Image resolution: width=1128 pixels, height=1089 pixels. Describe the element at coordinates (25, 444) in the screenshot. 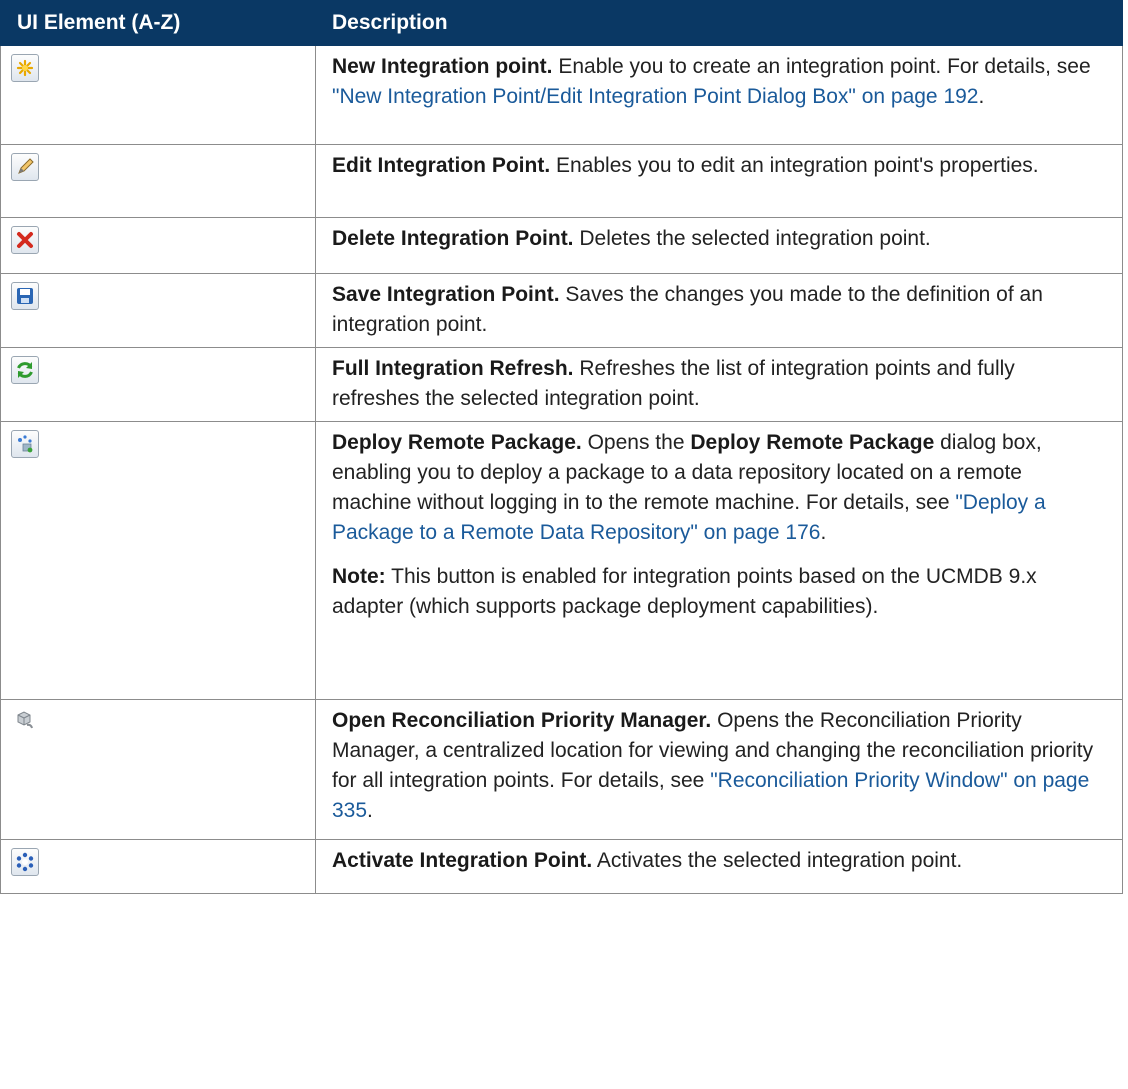

I see `deploy-icon` at that location.